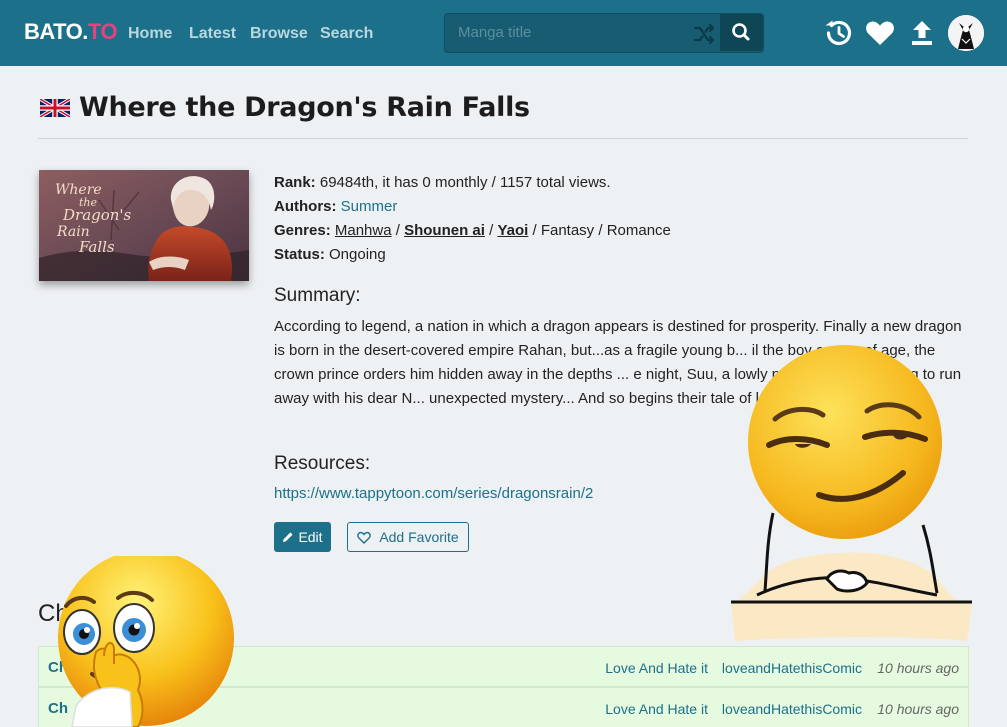 The width and height of the screenshot is (1007, 727). Describe the element at coordinates (288, 537) in the screenshot. I see `pencil-icon` at that location.